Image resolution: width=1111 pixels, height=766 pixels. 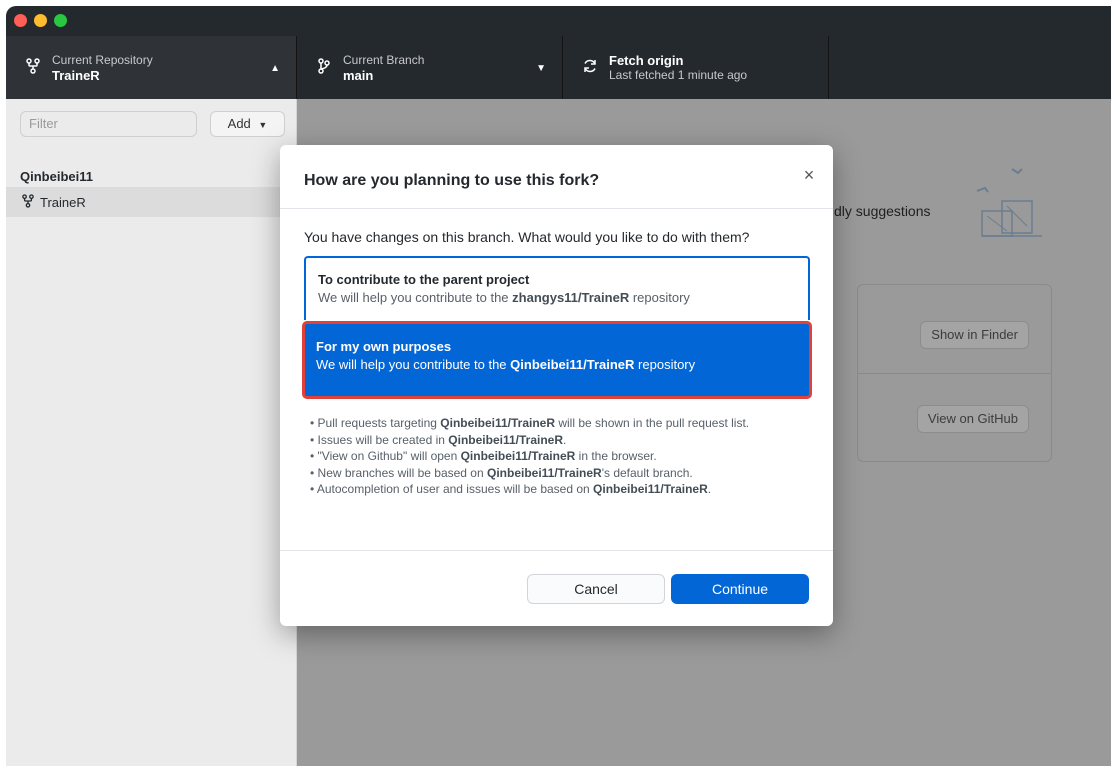 I want to click on card-divider, so click(x=954, y=373).